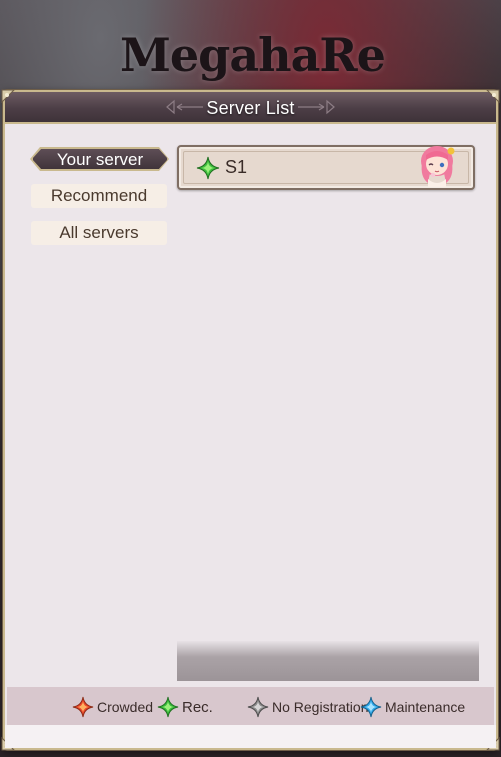 The height and width of the screenshot is (757, 501). Describe the element at coordinates (253, 55) in the screenshot. I see `game-logo: MegahaRe` at that location.